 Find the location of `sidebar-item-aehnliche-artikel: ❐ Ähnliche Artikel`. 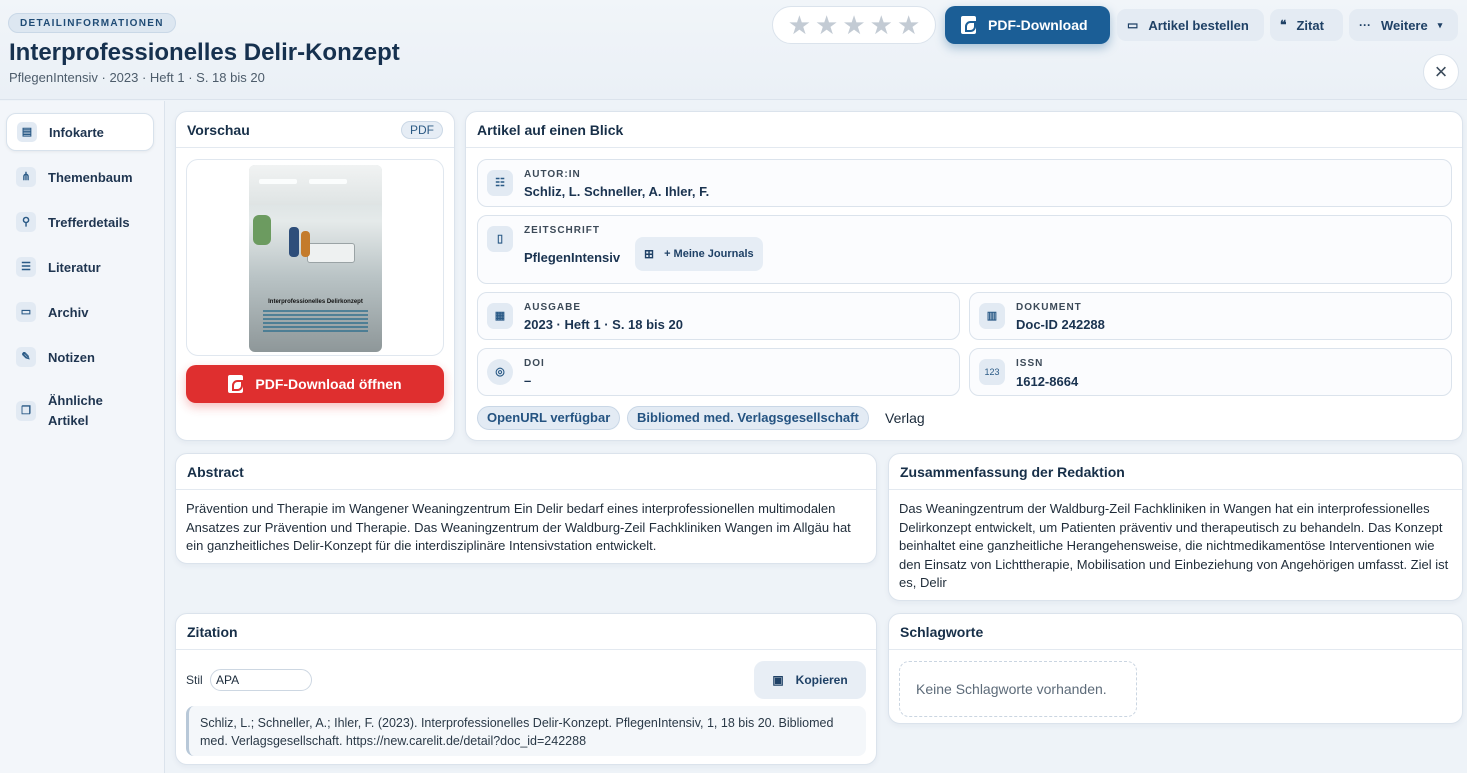

sidebar-item-aehnliche-artikel: ❐ Ähnliche Artikel is located at coordinates (80, 411).